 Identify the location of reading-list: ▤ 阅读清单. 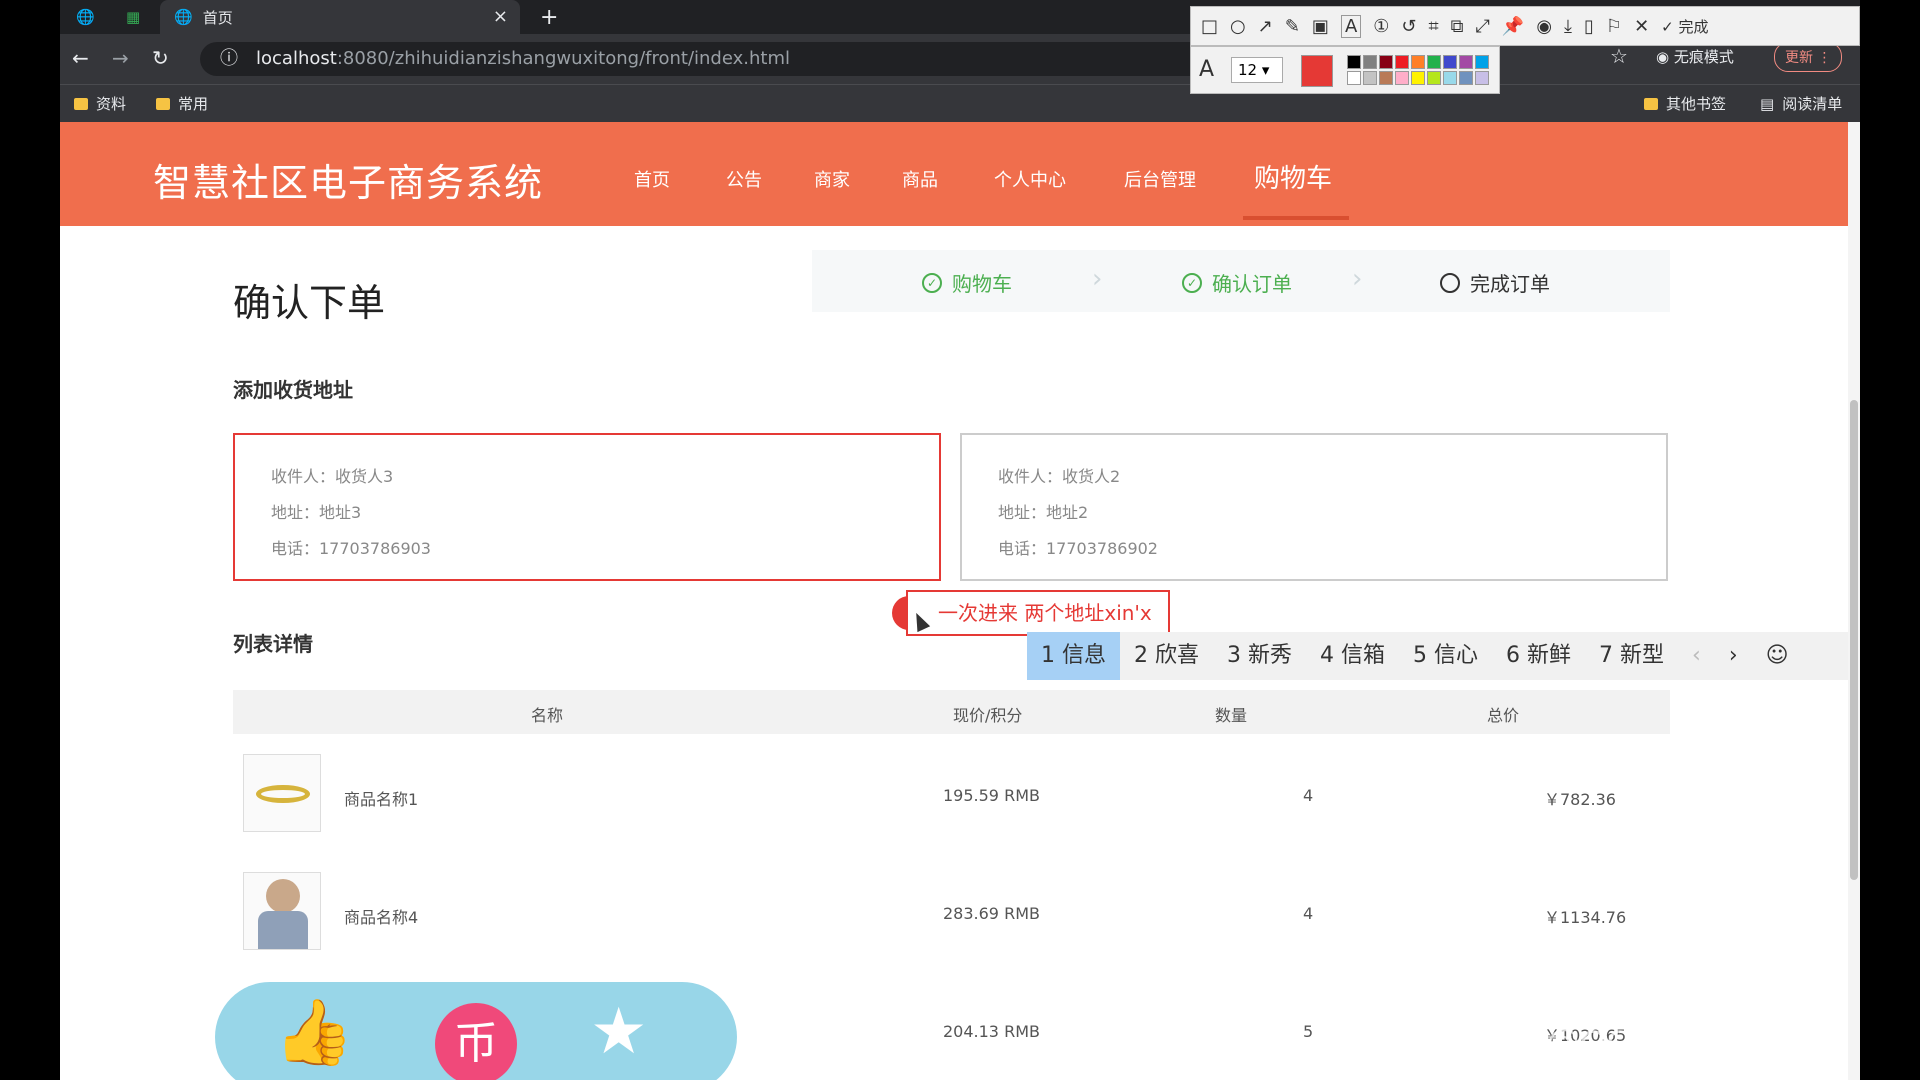
(1801, 103).